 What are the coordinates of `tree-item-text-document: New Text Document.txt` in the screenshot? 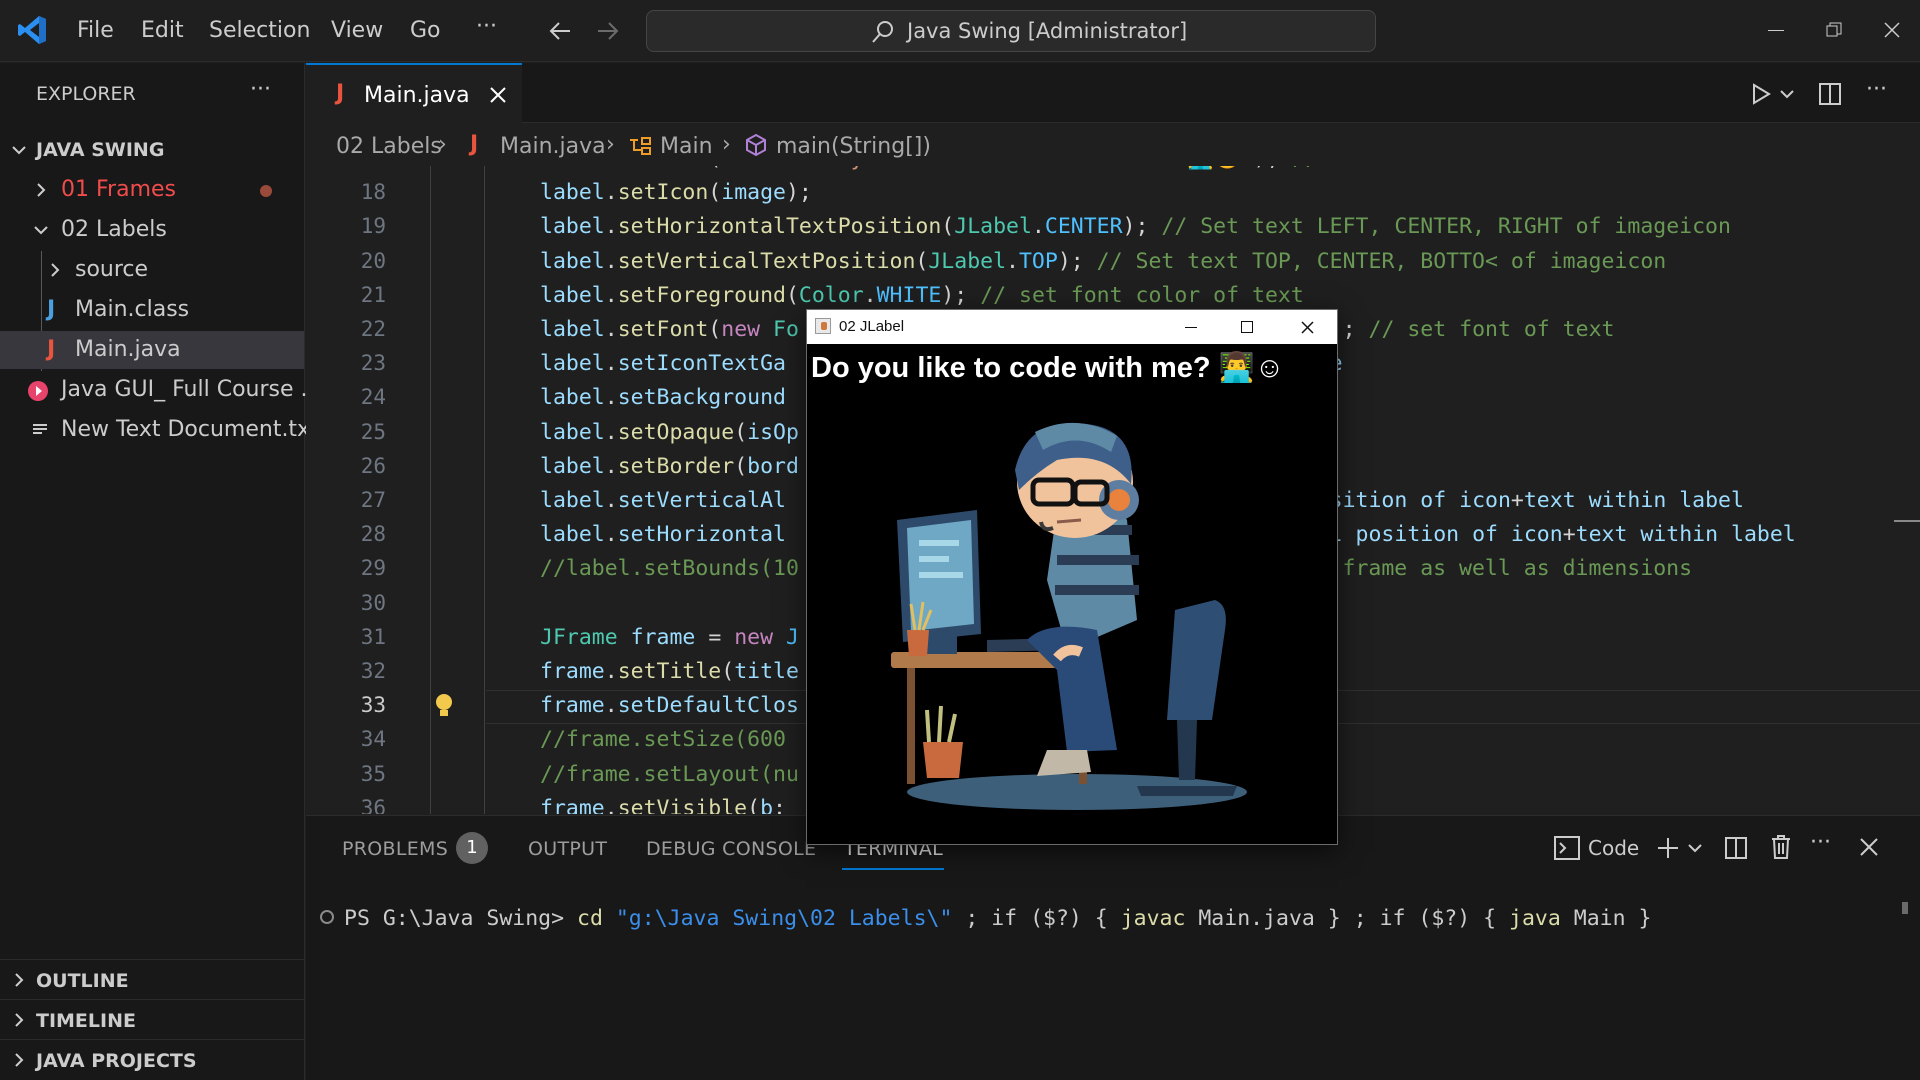 It's located at (159, 430).